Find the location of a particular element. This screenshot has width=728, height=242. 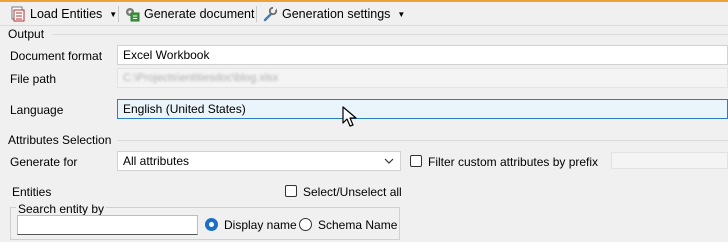

display-name-radio is located at coordinates (211, 224).